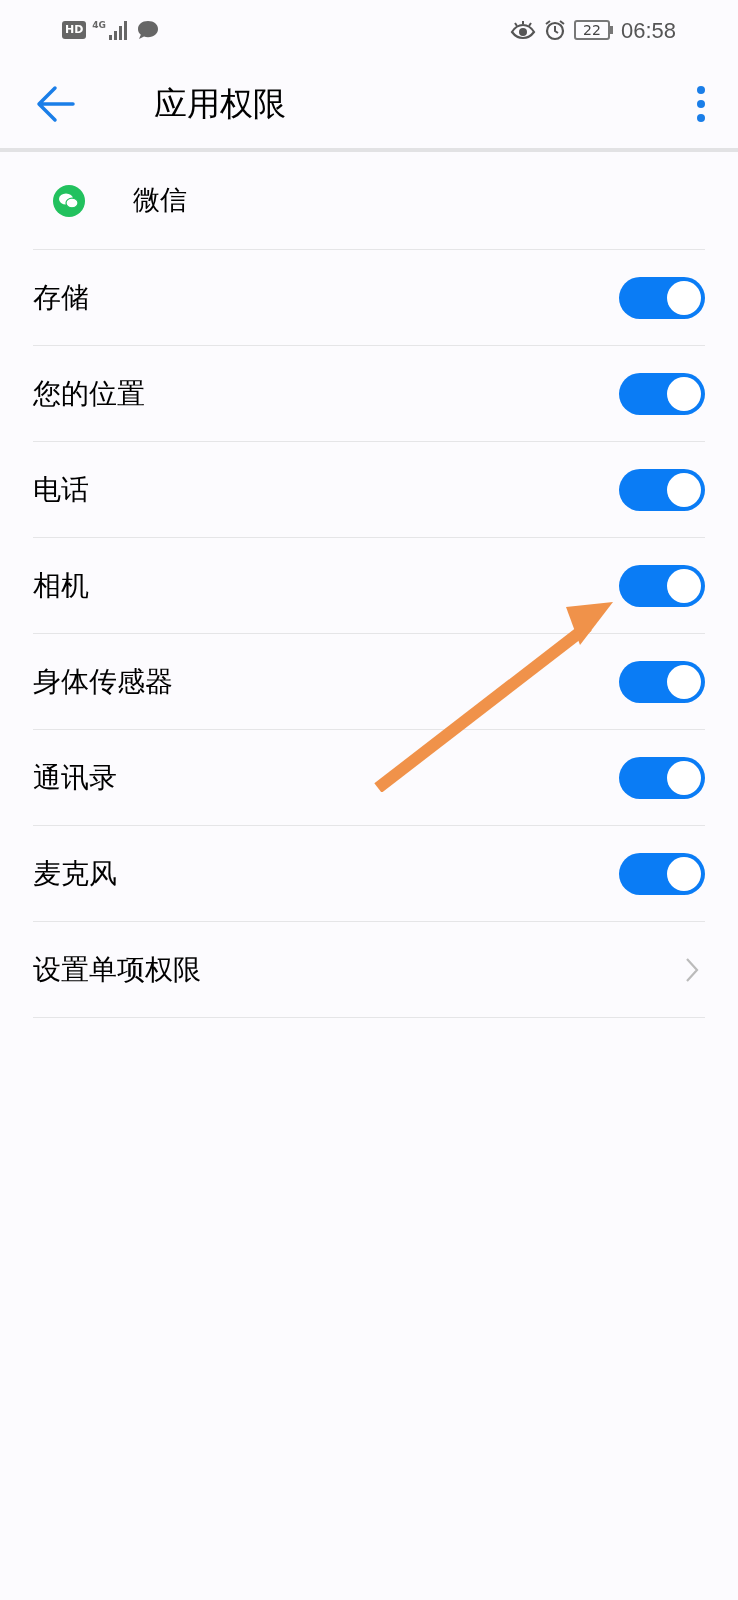  What do you see at coordinates (220, 104) in the screenshot?
I see `page-title: 应用权限` at bounding box center [220, 104].